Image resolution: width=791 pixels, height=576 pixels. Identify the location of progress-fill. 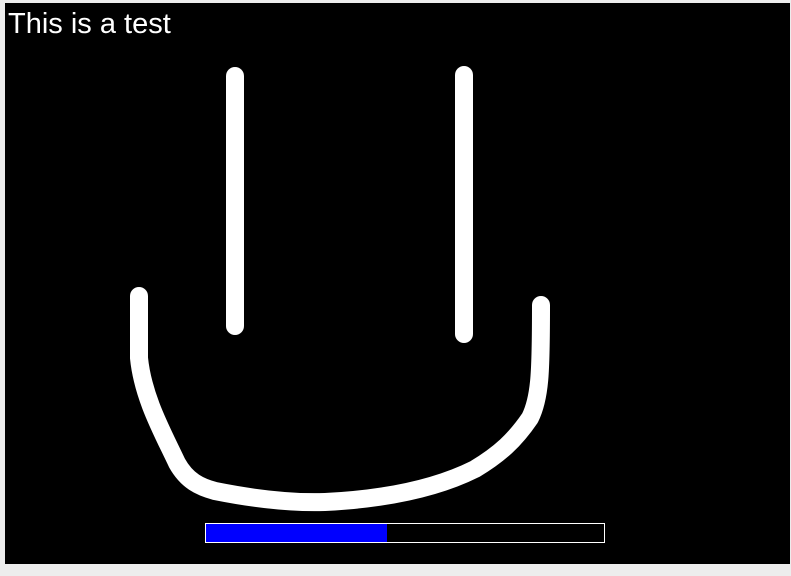
(297, 533).